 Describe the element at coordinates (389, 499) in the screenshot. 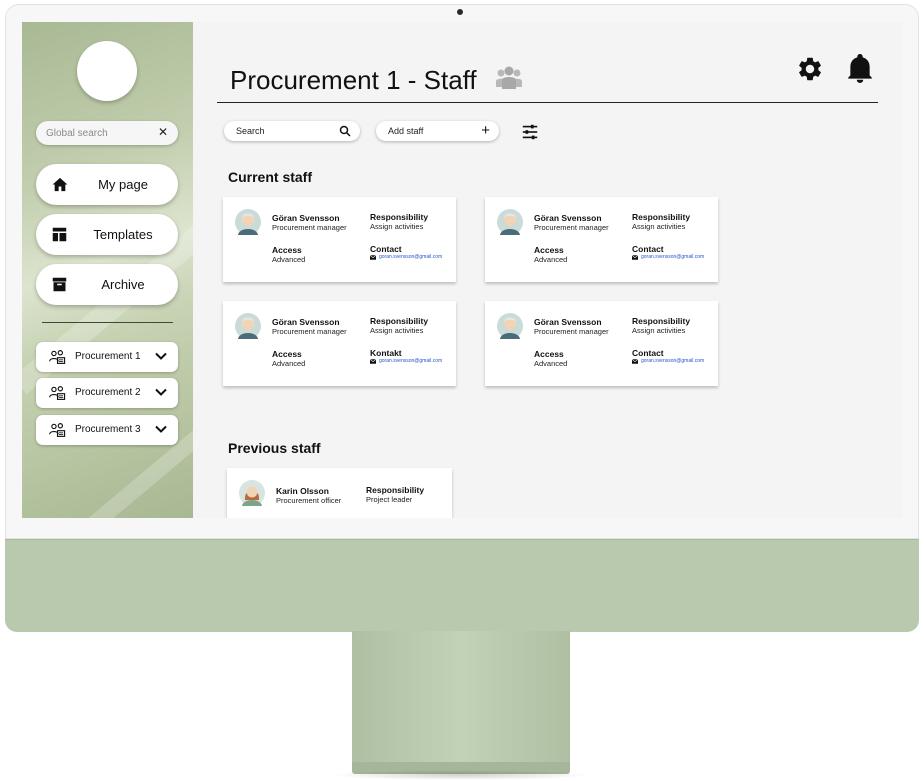

I see `responsibility-value: Project leader` at that location.